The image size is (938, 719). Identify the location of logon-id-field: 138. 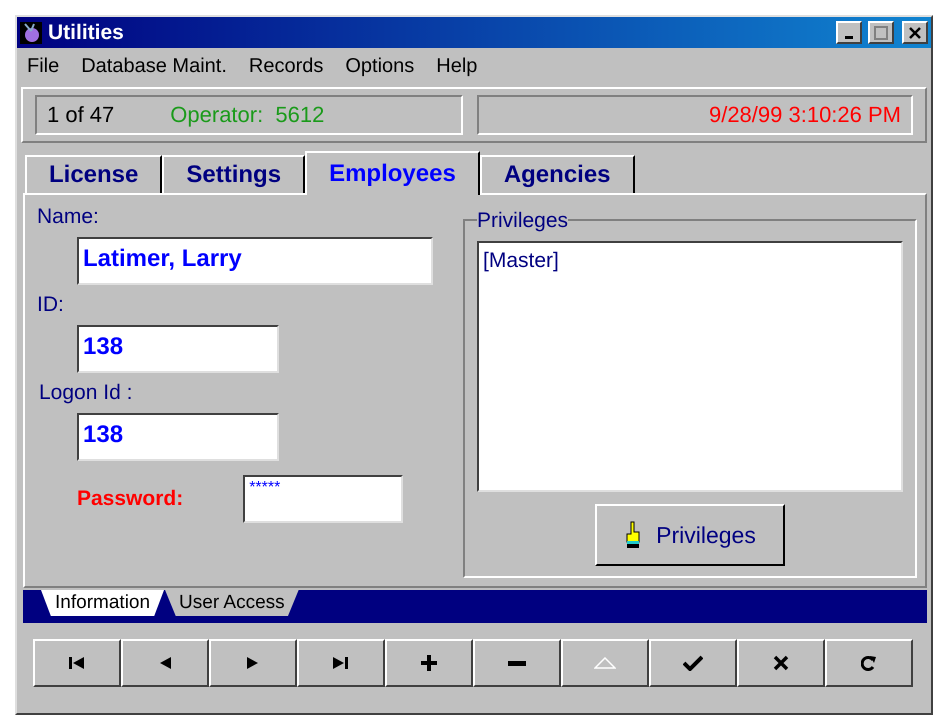
(178, 437).